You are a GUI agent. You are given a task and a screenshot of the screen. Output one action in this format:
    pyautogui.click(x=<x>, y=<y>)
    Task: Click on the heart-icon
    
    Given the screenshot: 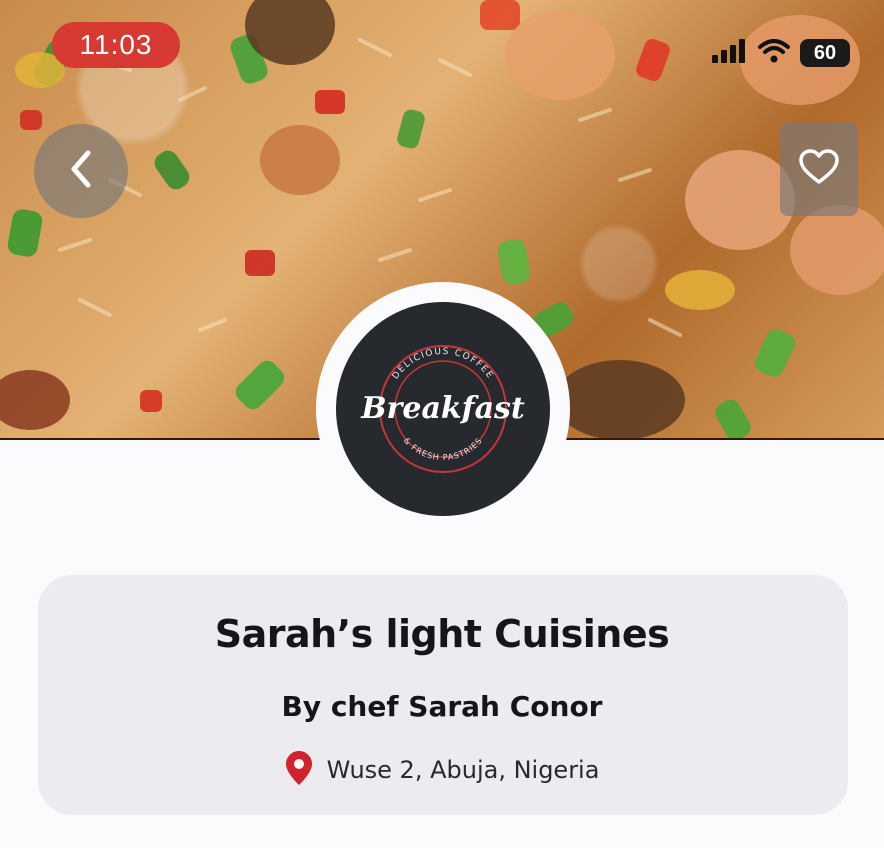 What is the action you would take?
    pyautogui.click(x=819, y=169)
    